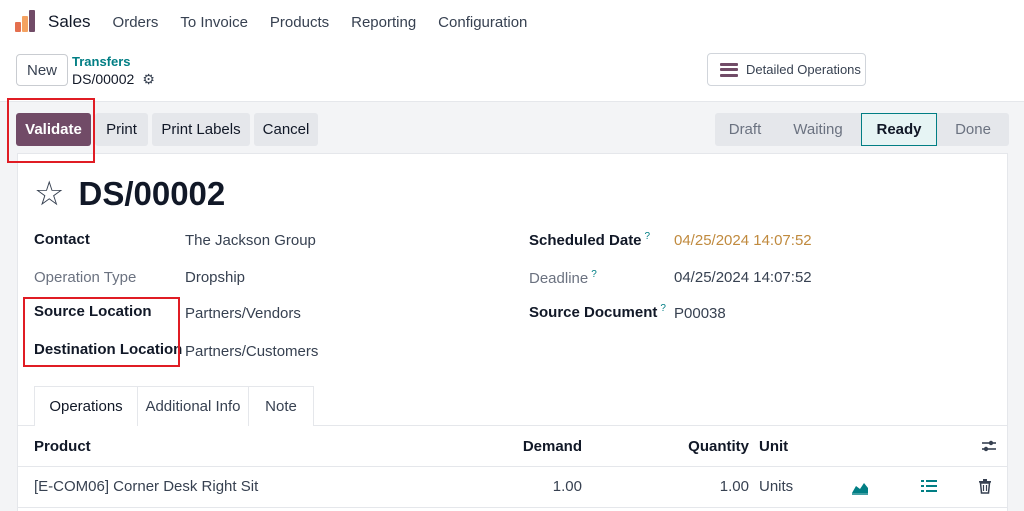  What do you see at coordinates (899, 129) in the screenshot?
I see `stage-ready: Ready` at bounding box center [899, 129].